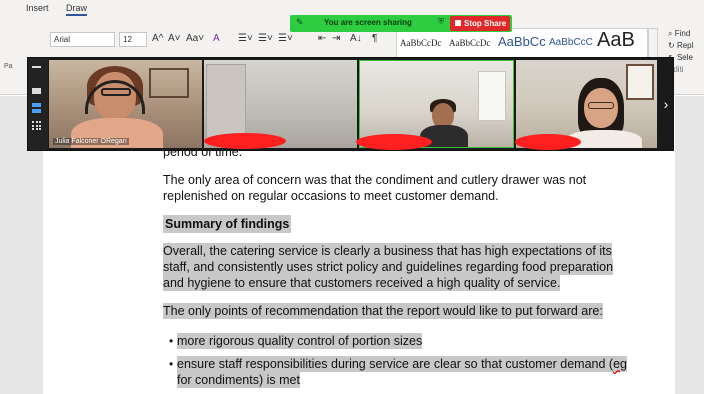 This screenshot has width=704, height=394. I want to click on styles-gallery-scroll, so click(653, 44).